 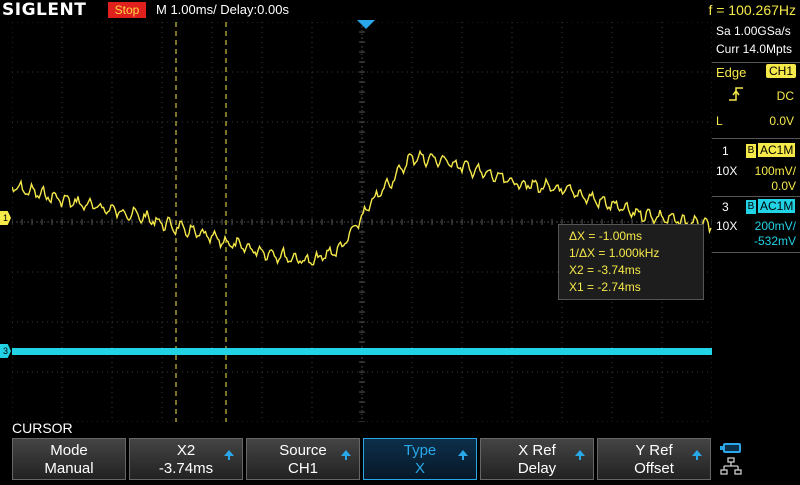 I want to click on cursor-x1: X1 = -2.74ms, so click(x=605, y=287).